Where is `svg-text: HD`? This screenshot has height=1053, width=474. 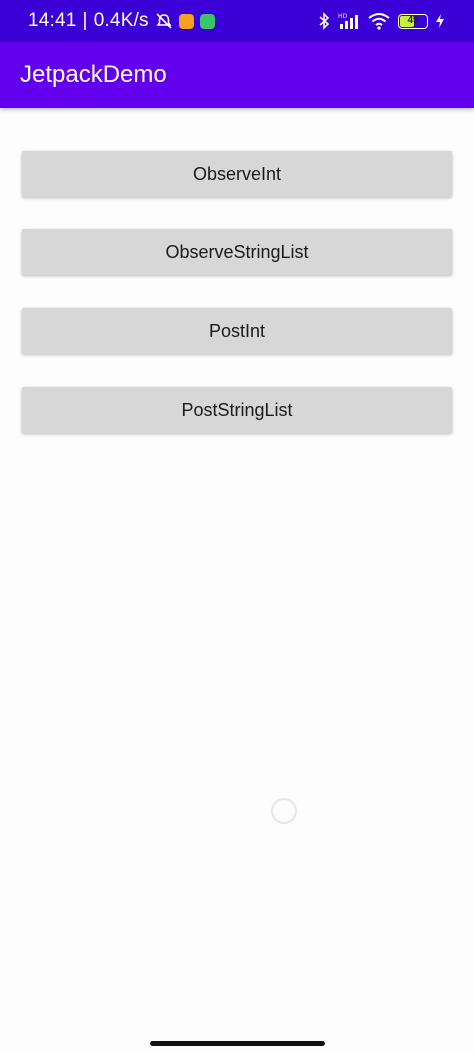
svg-text: HD is located at coordinates (343, 16).